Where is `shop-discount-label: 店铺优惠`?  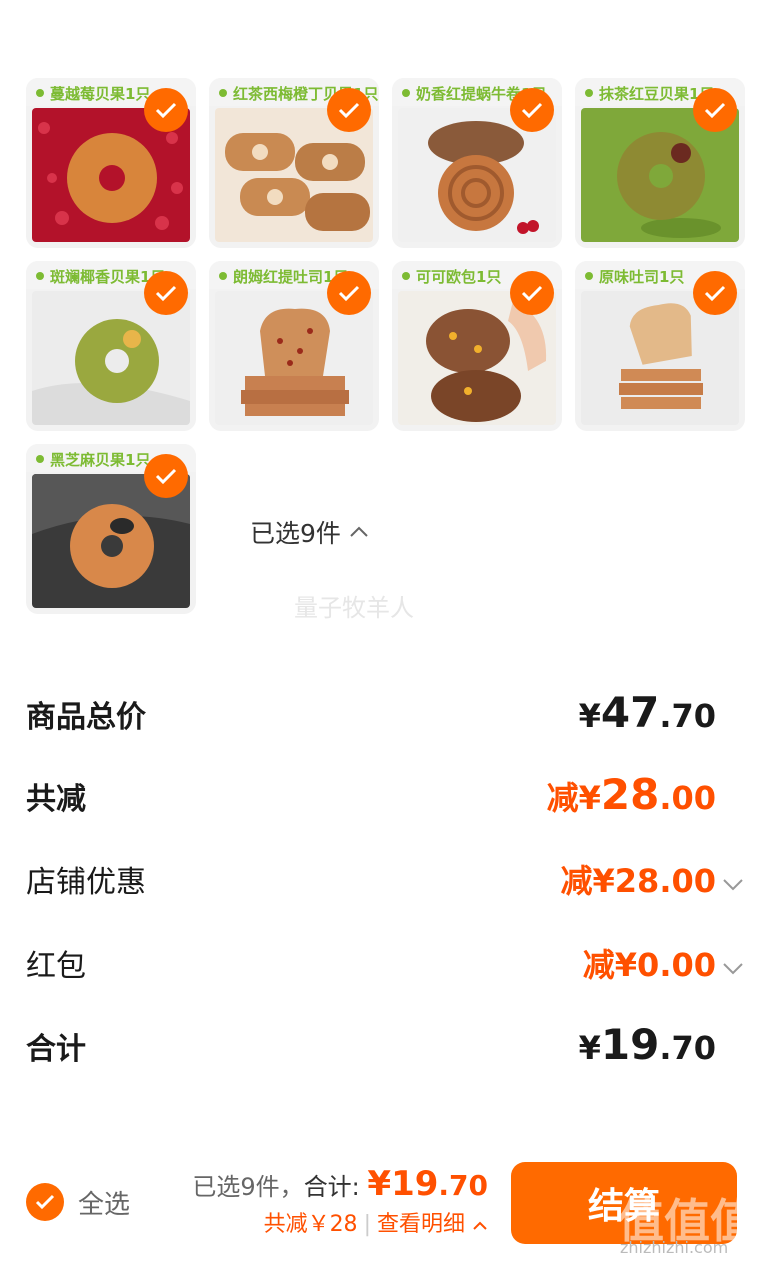 shop-discount-label: 店铺优惠 is located at coordinates (86, 882).